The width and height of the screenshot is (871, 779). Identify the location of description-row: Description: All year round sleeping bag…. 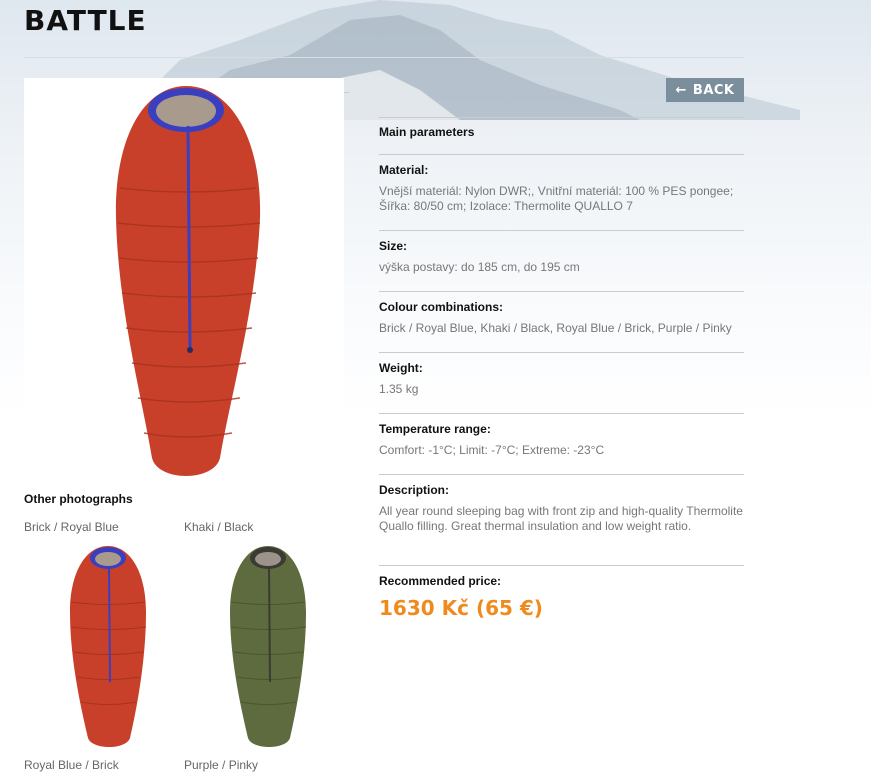
(561, 519).